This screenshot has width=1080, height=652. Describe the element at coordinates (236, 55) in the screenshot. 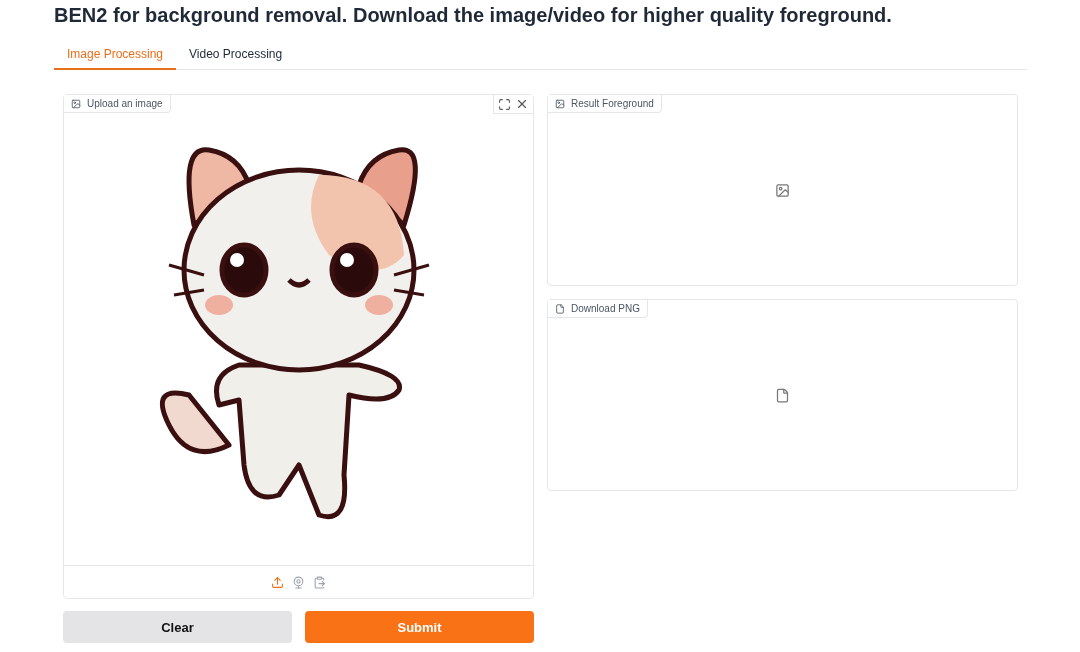

I see `tab: Video Processing` at that location.